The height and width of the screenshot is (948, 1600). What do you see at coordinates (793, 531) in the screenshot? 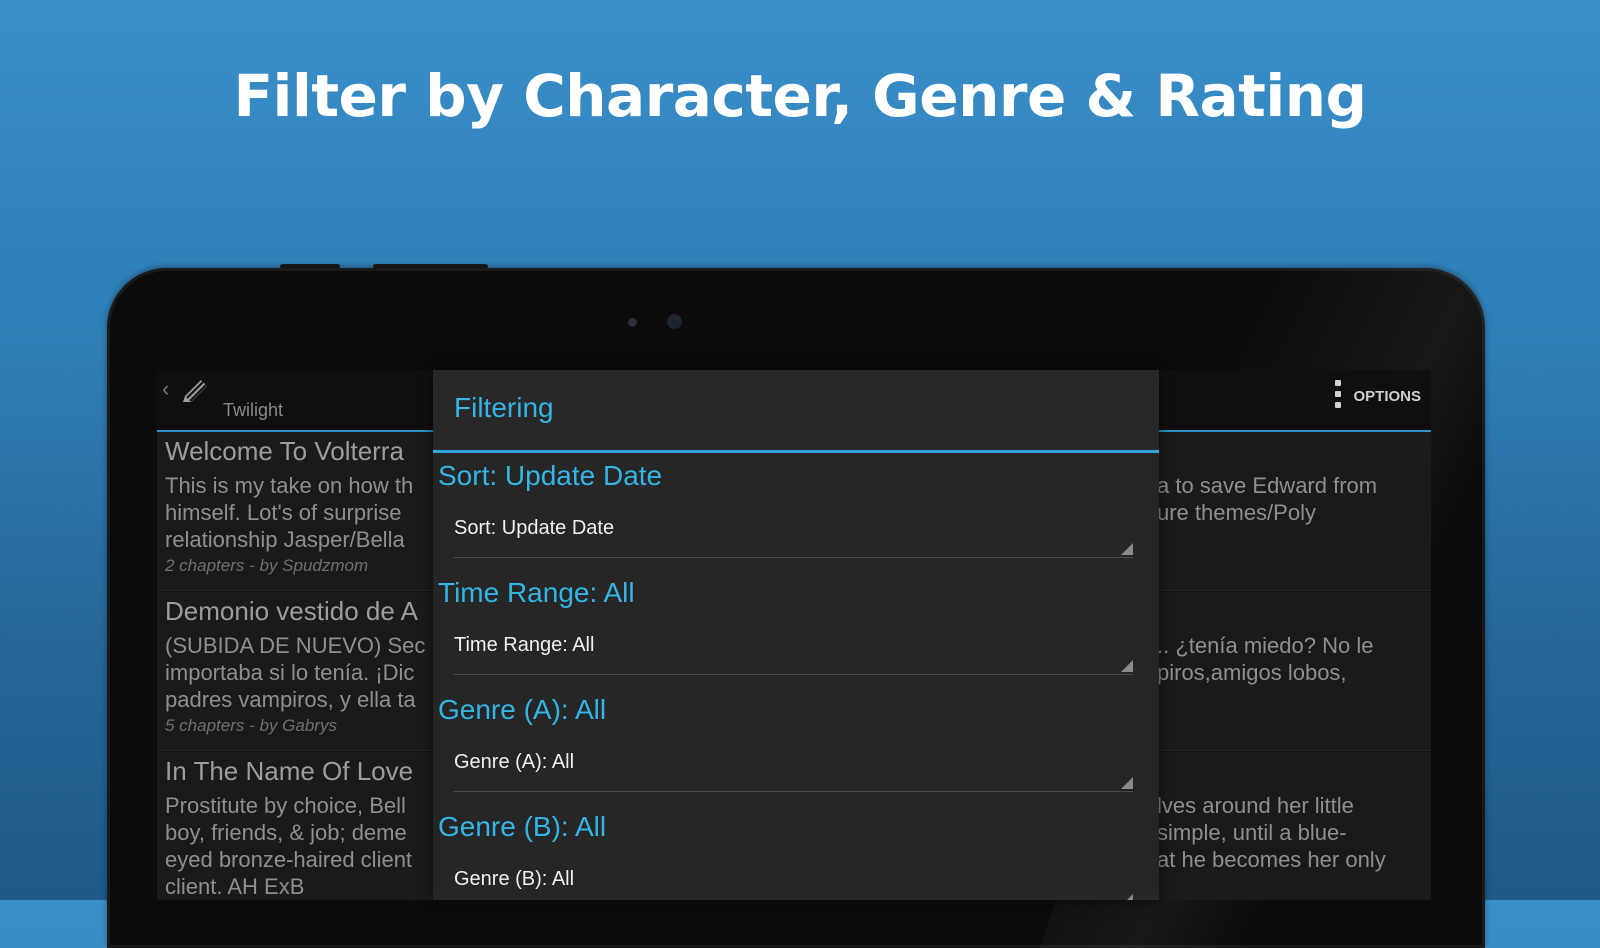
I see `sort-spinner: Sort: Update Date` at bounding box center [793, 531].